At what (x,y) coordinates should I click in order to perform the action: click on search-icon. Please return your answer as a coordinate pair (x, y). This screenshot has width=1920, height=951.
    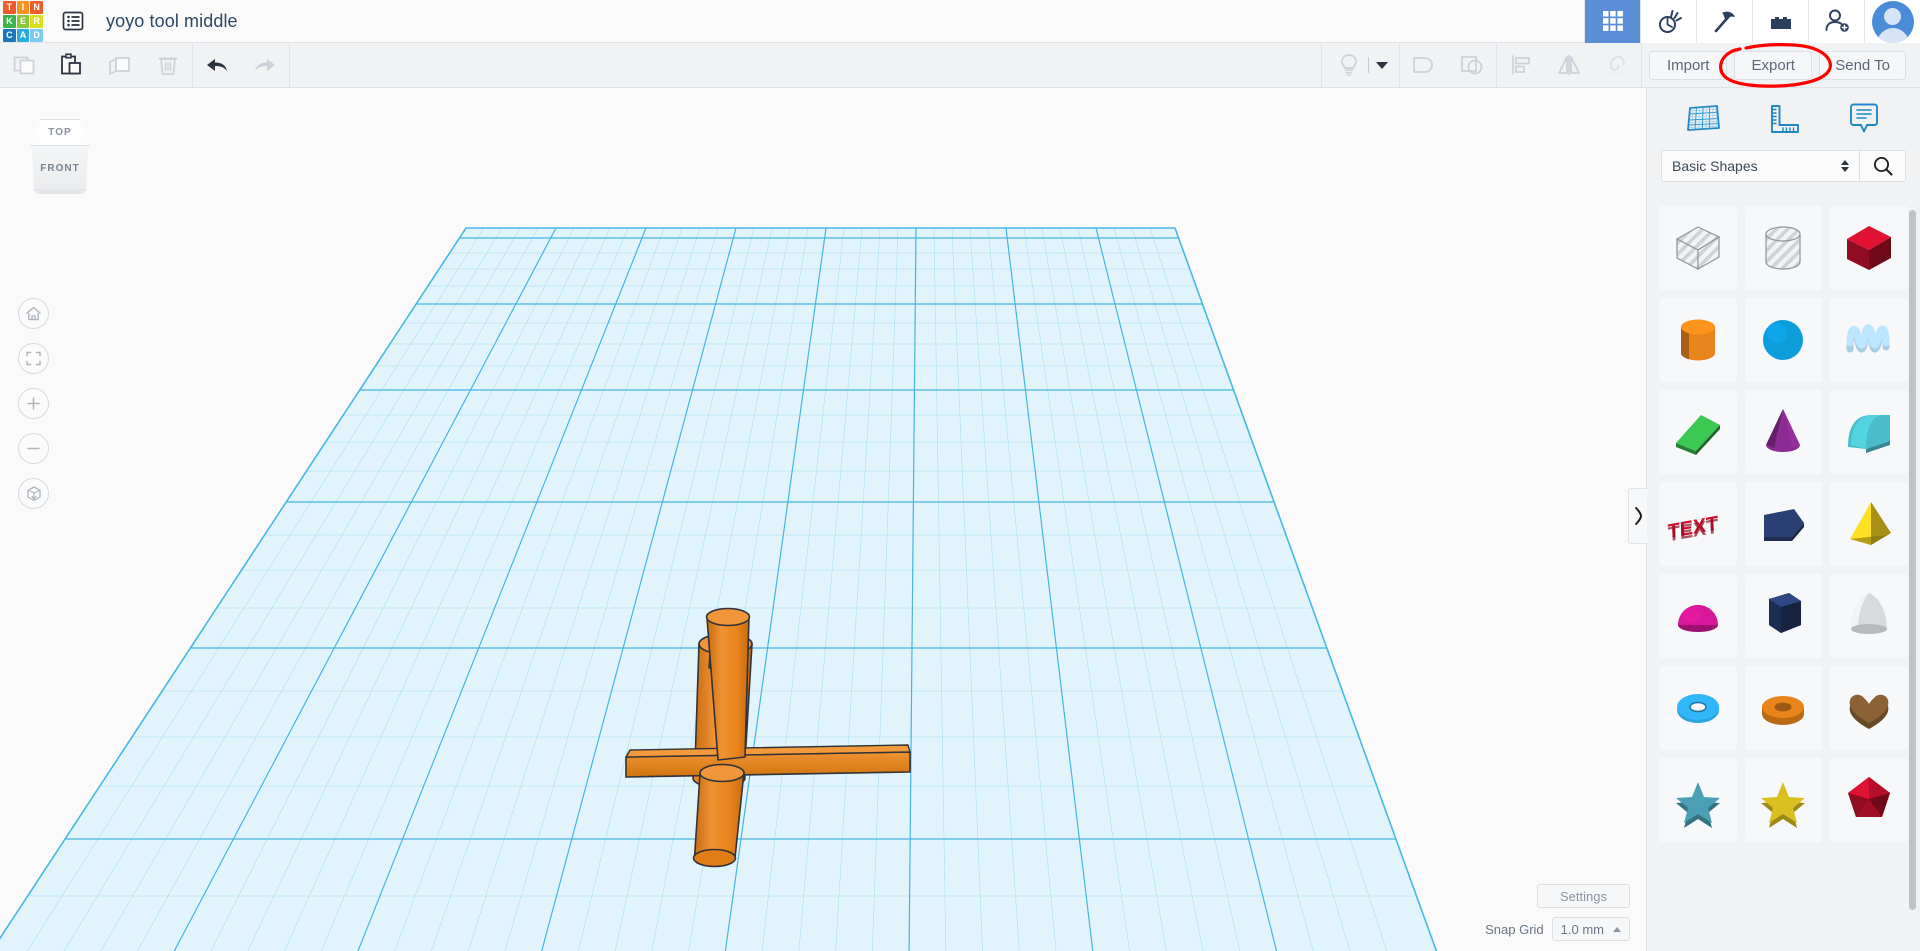
    Looking at the image, I should click on (1882, 166).